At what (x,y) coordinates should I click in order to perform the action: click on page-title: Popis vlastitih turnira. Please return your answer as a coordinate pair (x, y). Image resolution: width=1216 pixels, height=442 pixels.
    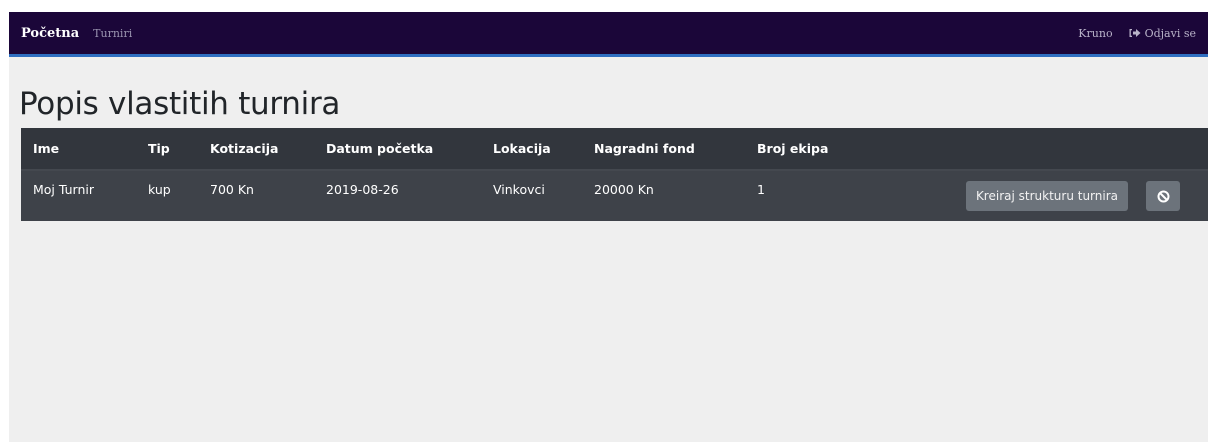
    Looking at the image, I should click on (180, 104).